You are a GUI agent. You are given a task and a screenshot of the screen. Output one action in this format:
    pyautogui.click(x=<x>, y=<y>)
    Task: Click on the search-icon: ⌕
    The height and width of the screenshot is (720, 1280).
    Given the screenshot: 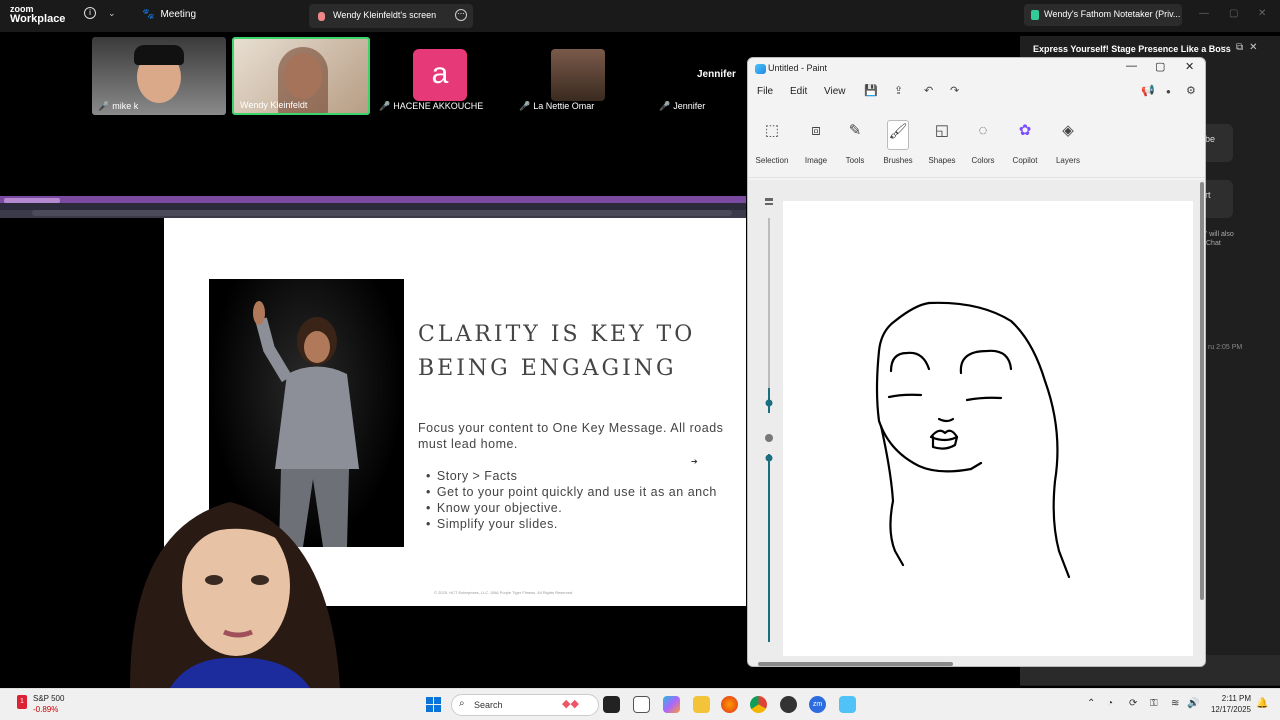 What is the action you would take?
    pyautogui.click(x=462, y=703)
    